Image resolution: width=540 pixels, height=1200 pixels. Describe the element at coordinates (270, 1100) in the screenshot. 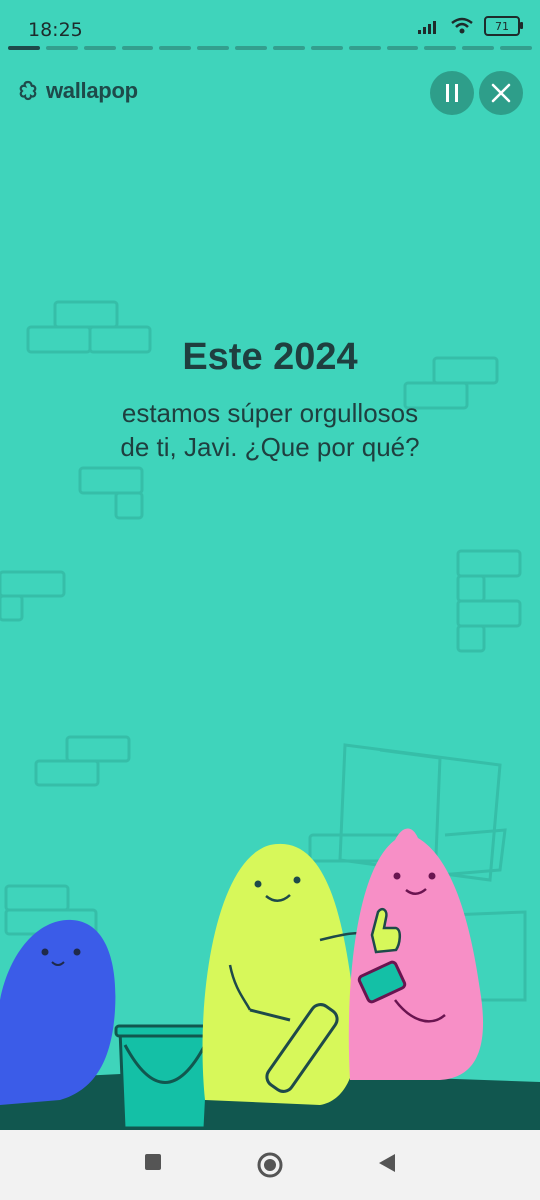

I see `ground` at that location.